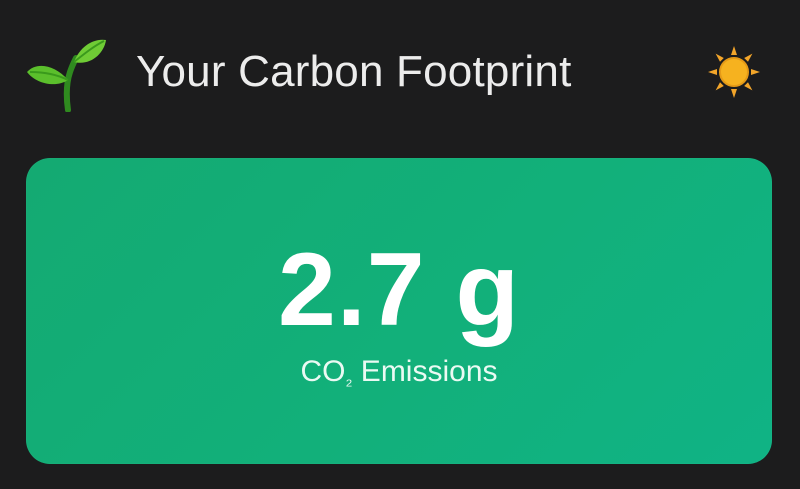 The image size is (800, 489). I want to click on emissions-label: CO₂ Emissions, so click(399, 375).